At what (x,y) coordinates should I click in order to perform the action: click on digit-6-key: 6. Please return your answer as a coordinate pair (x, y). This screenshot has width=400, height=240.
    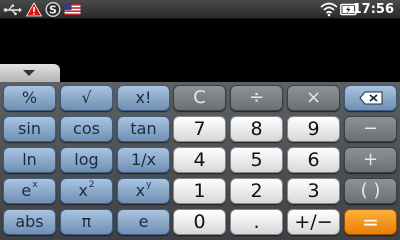
    Looking at the image, I should click on (313, 160).